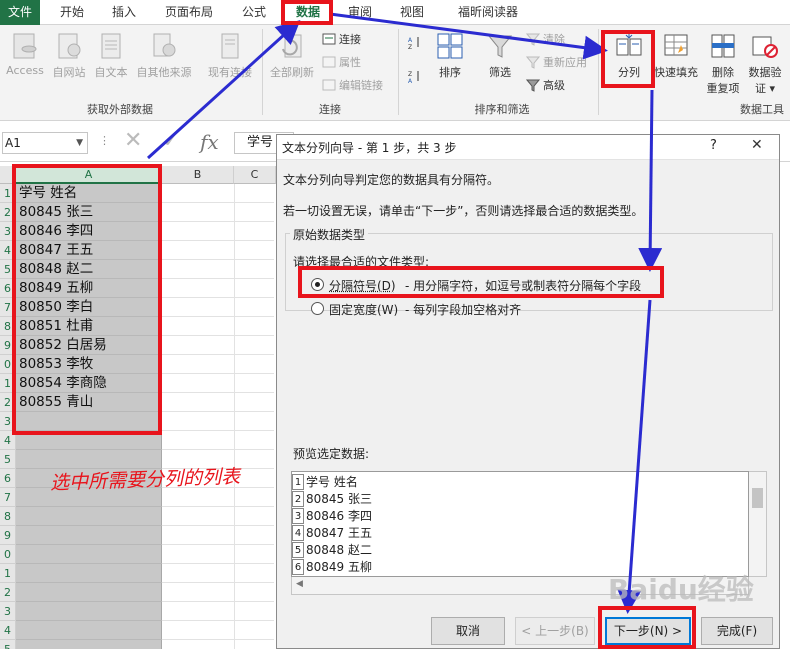 This screenshot has height=649, width=790. What do you see at coordinates (8, 535) in the screenshot?
I see `row-header: 9` at bounding box center [8, 535].